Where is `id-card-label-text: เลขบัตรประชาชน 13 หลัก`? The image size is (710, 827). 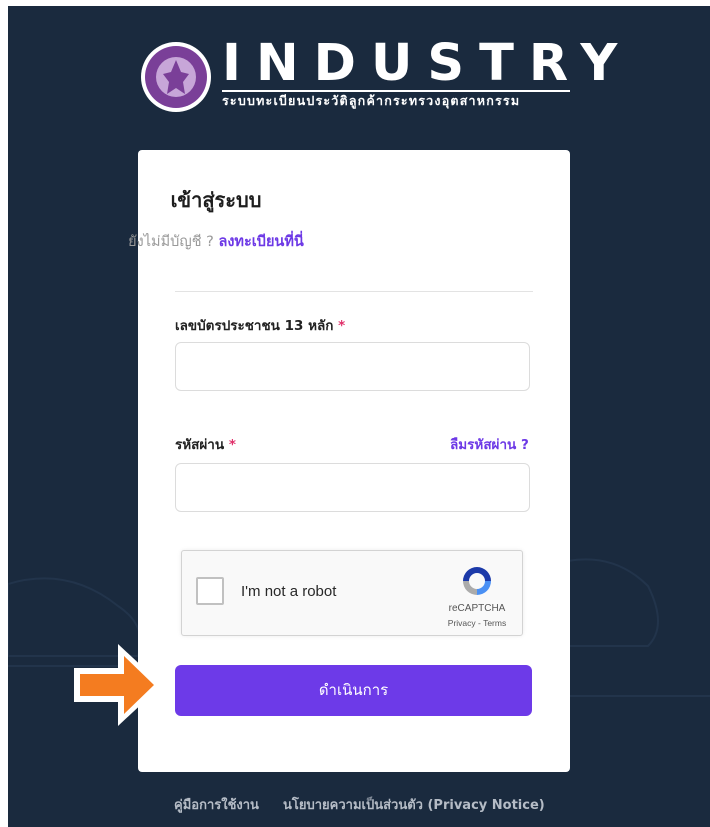
id-card-label-text: เลขบัตรประชาชน 13 หลัก is located at coordinates (254, 326).